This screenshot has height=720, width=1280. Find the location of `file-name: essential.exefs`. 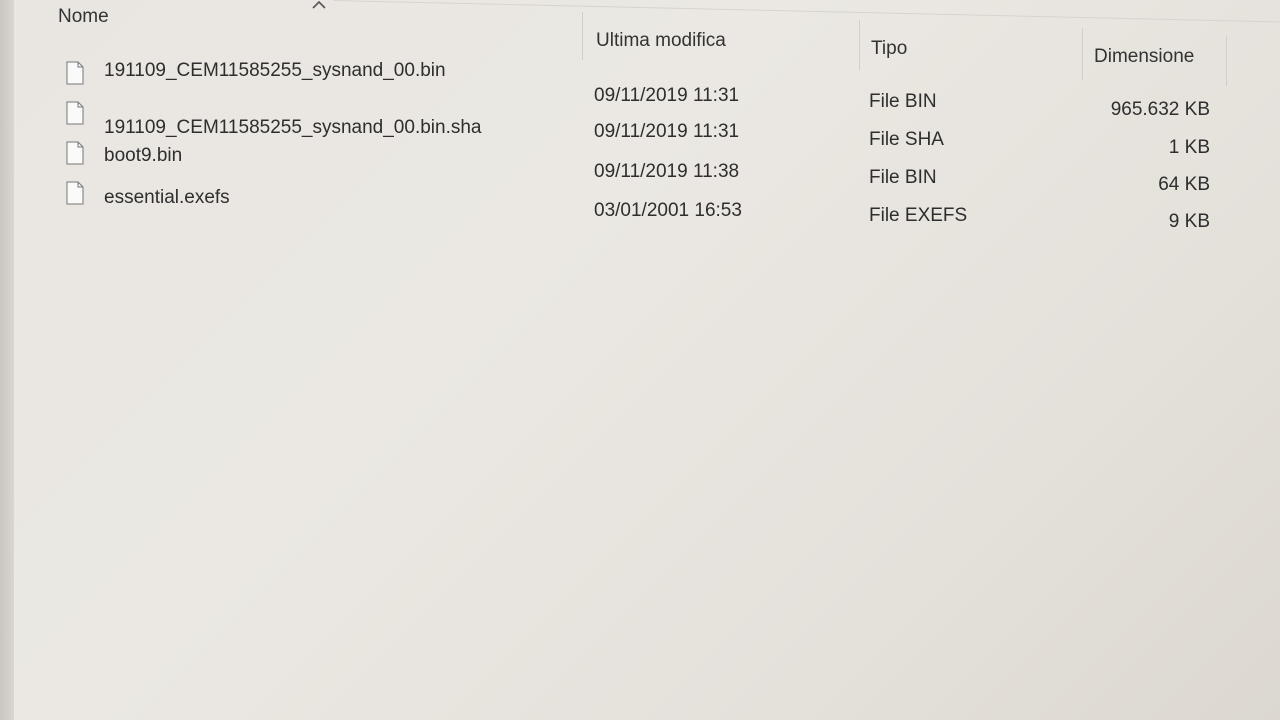

file-name: essential.exefs is located at coordinates (167, 197).